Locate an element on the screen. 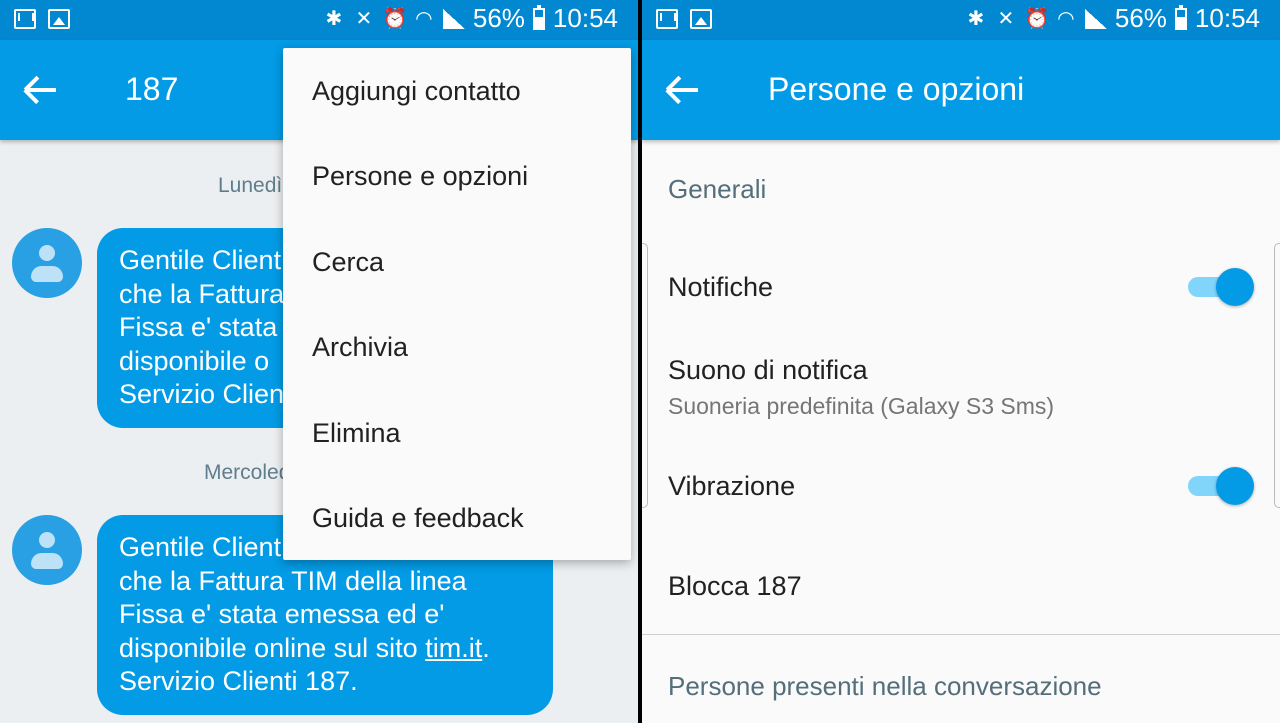 The height and width of the screenshot is (723, 1280). message-line: Fissa e' stata emessa ed e' is located at coordinates (282, 614).